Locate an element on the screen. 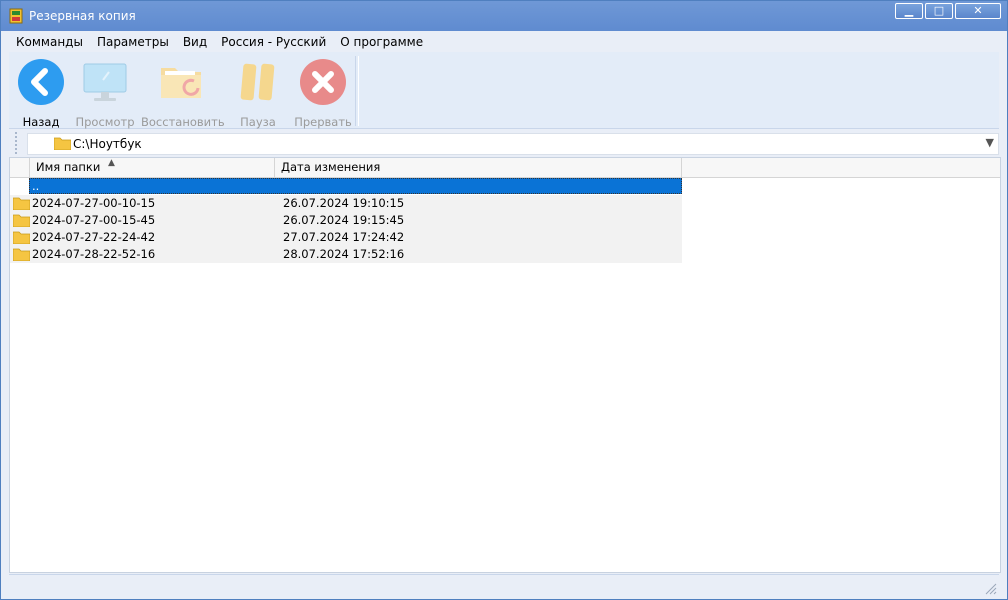 This screenshot has width=1008, height=600. abort-icon is located at coordinates (323, 82).